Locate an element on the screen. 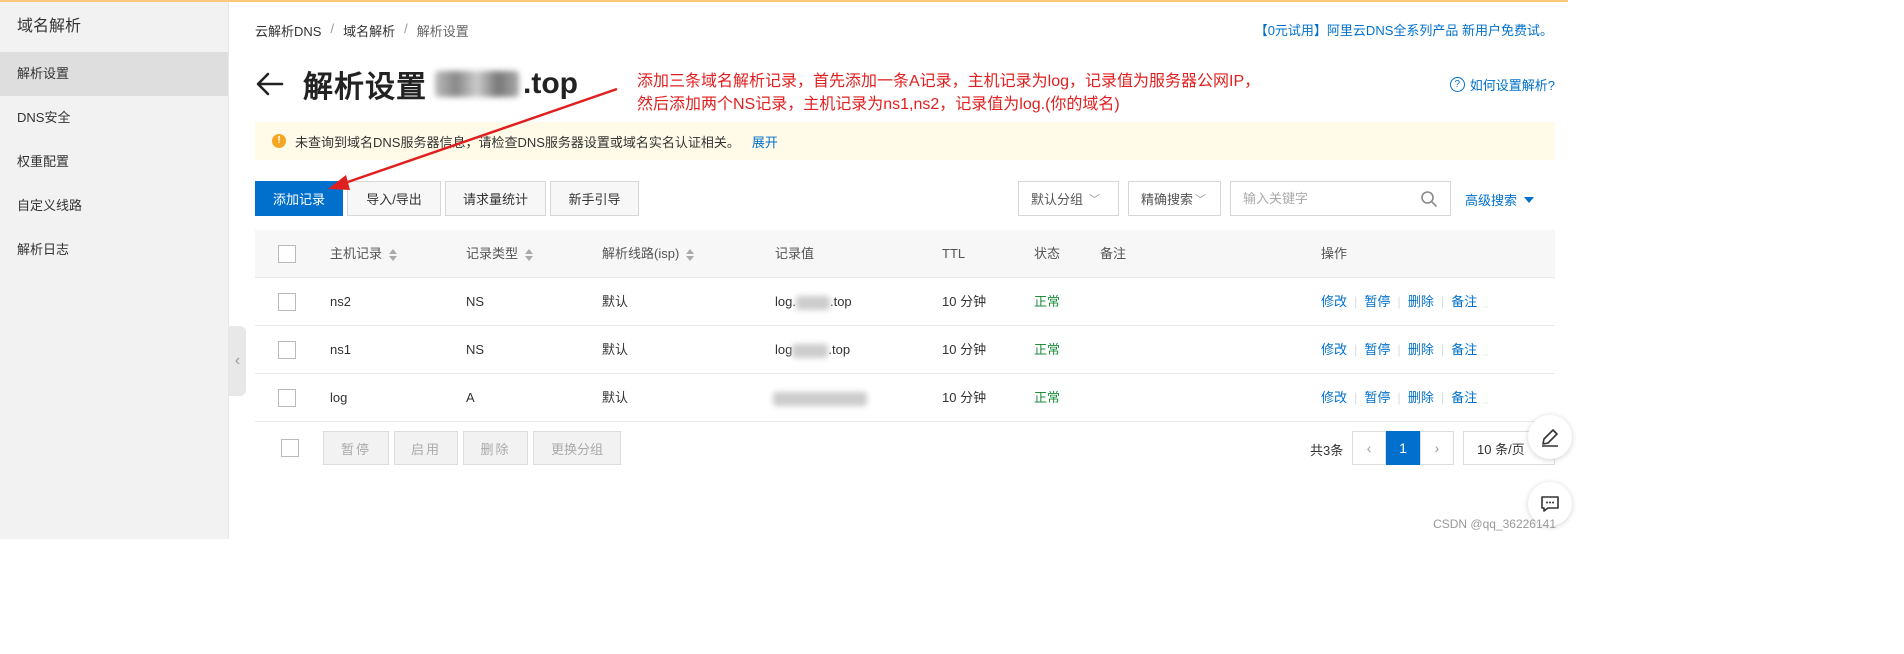  page-title: 解析设置 is located at coordinates (365, 87).